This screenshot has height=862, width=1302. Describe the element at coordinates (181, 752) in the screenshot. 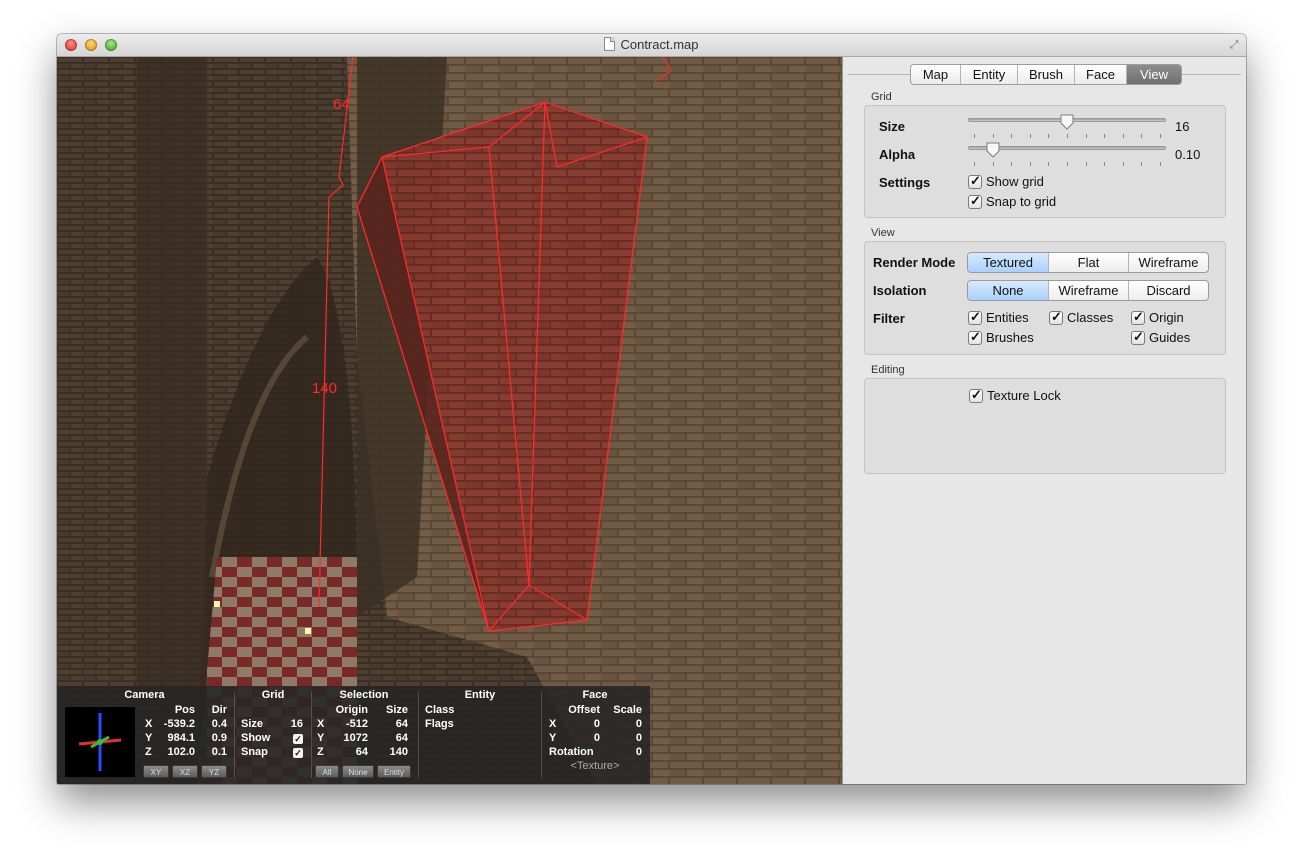

I see `camera-pos-z: 102.0` at that location.